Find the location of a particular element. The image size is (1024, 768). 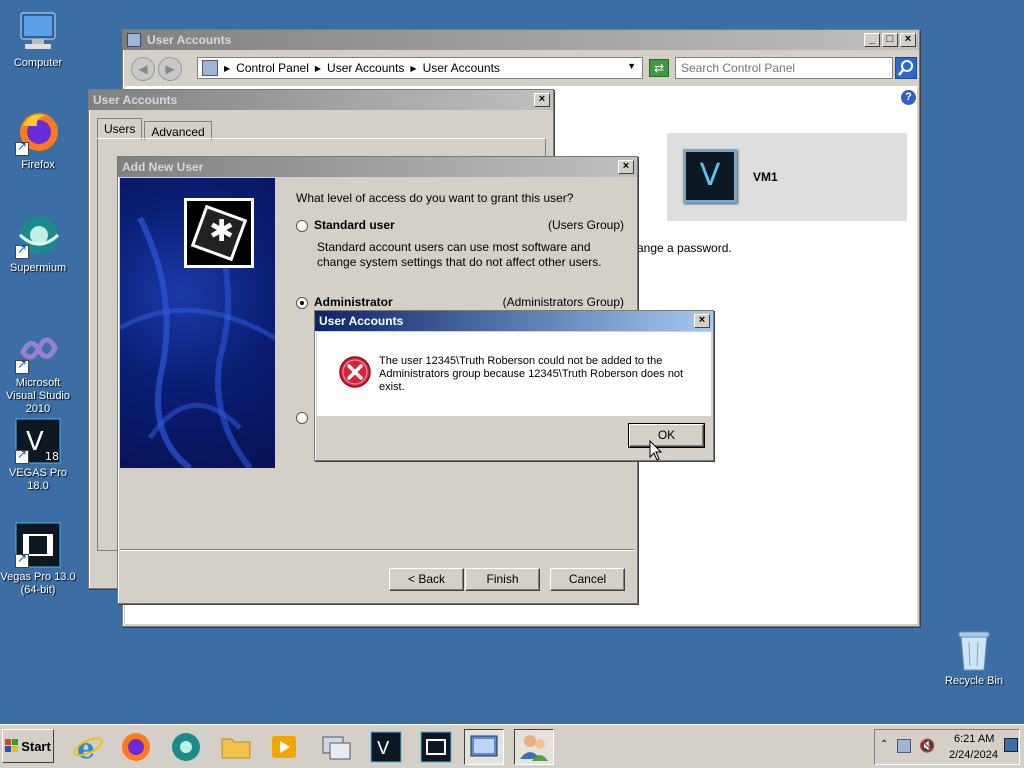

desktop-icon-supermium: Supermium is located at coordinates (38, 244).